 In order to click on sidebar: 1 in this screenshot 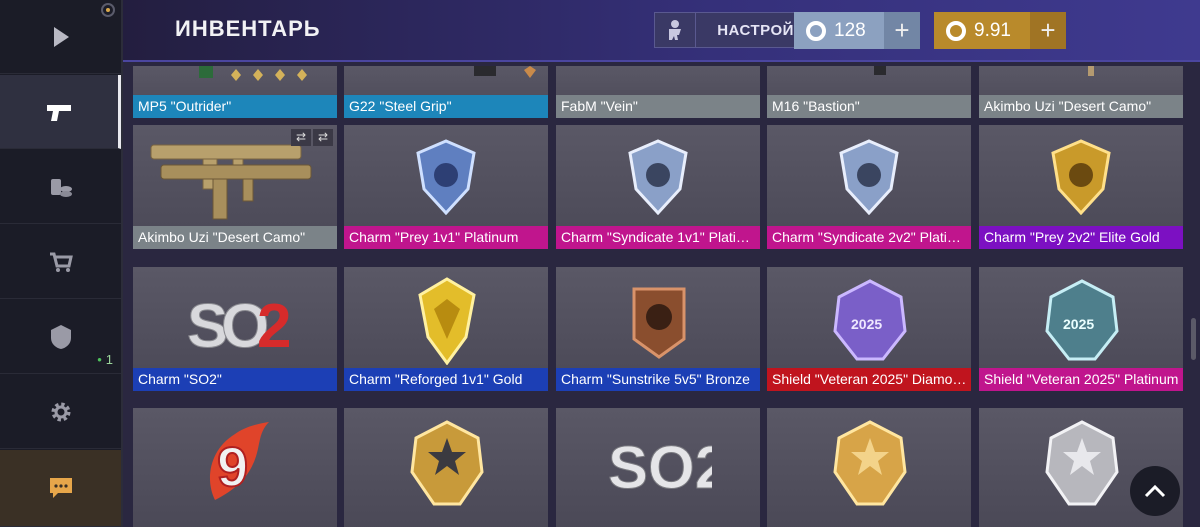, I will do `click(61, 263)`.